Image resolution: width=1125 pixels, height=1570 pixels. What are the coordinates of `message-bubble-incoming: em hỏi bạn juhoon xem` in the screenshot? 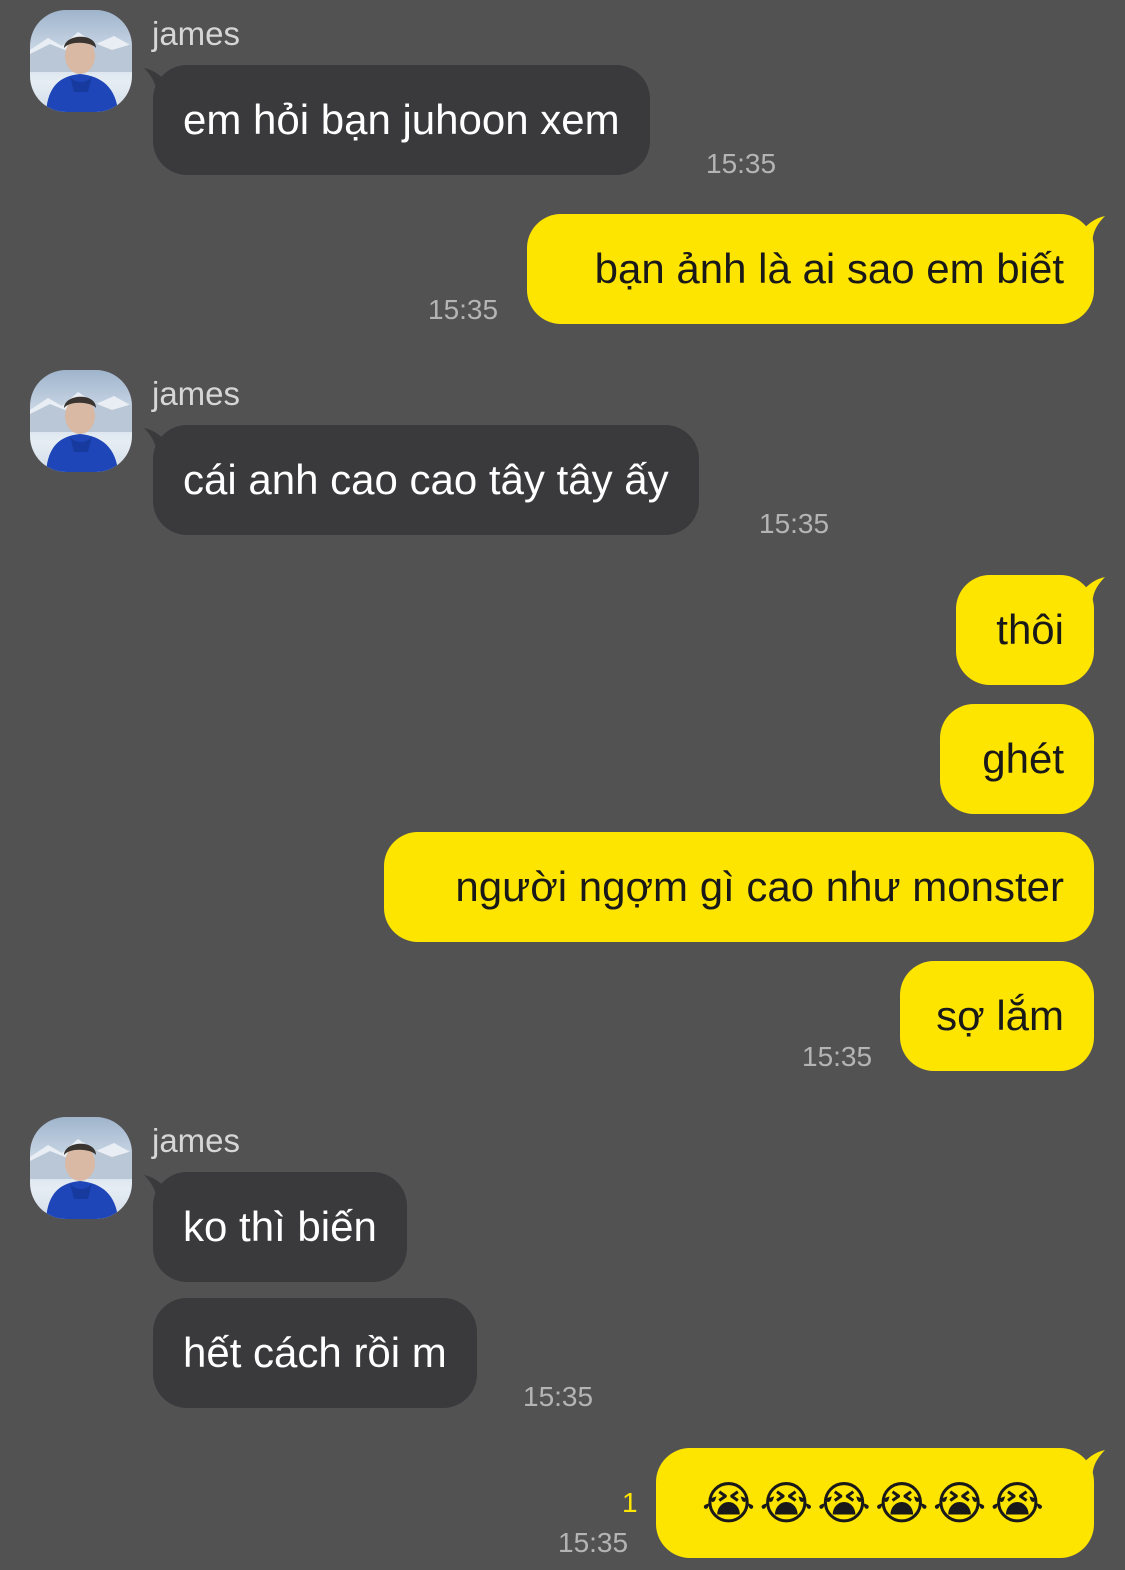 It's located at (401, 120).